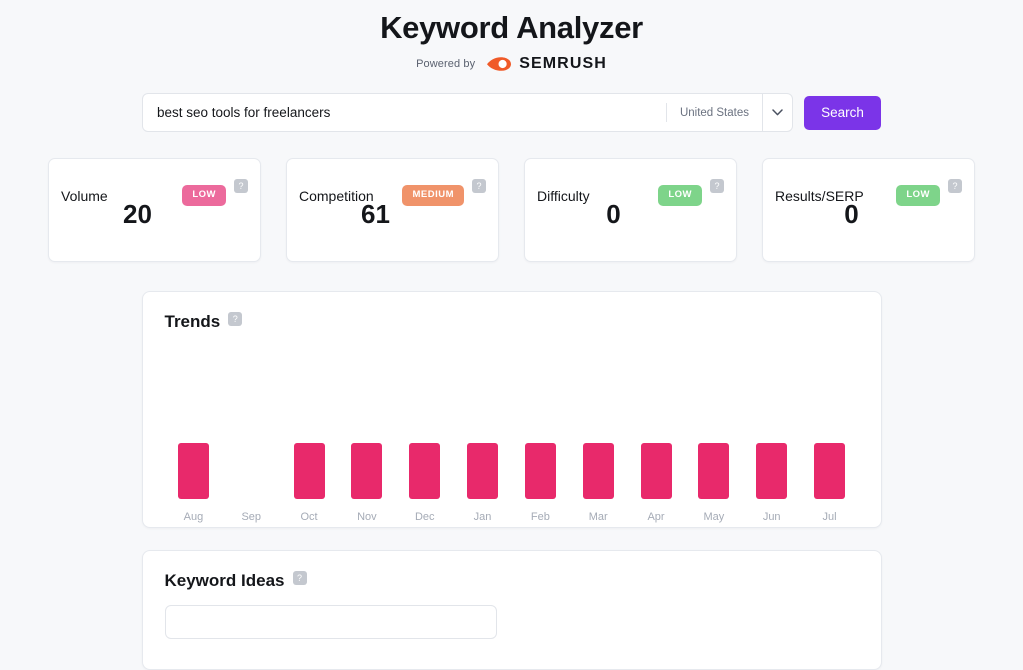 The height and width of the screenshot is (670, 1023). I want to click on country-dropdown-button, so click(777, 112).